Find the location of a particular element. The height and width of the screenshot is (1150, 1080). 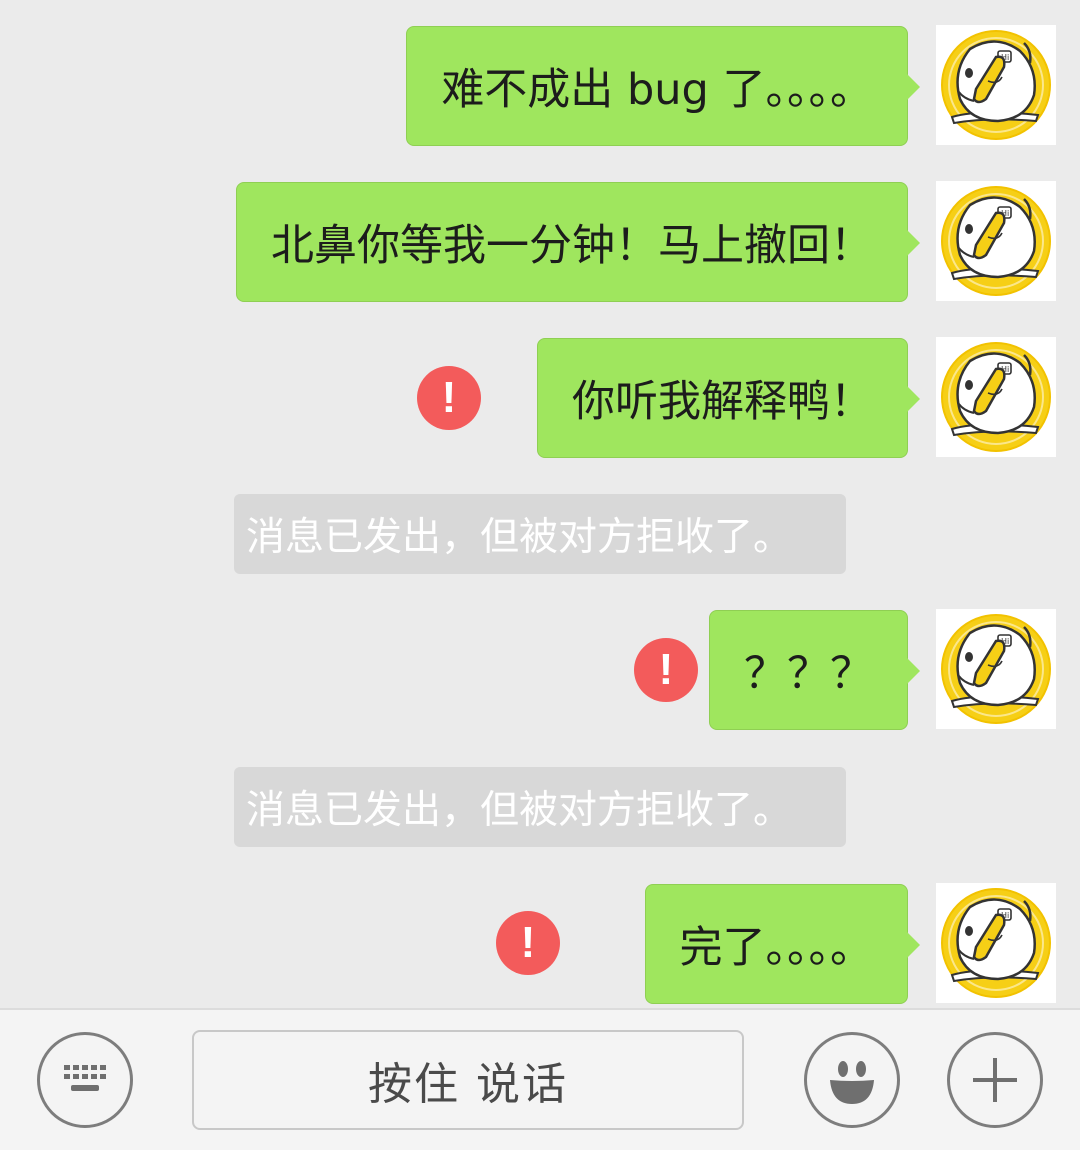

message-text: 北鼻你等我一分钟！马上撤回！ is located at coordinates (572, 246).